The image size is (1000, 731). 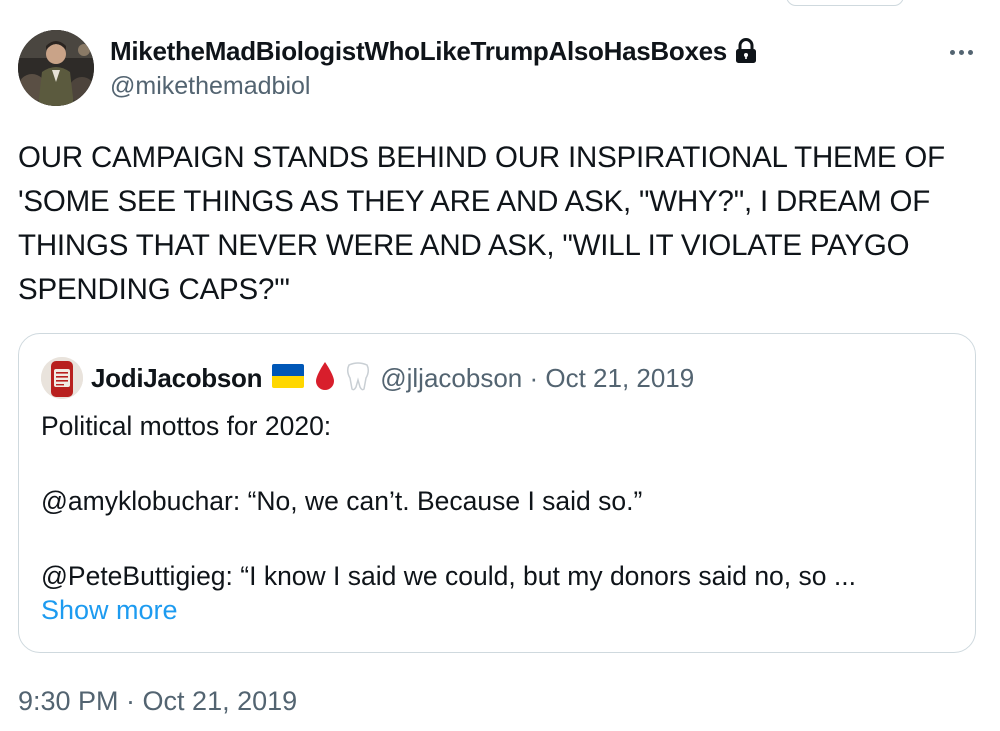 What do you see at coordinates (325, 378) in the screenshot?
I see `blood-drop-icon` at bounding box center [325, 378].